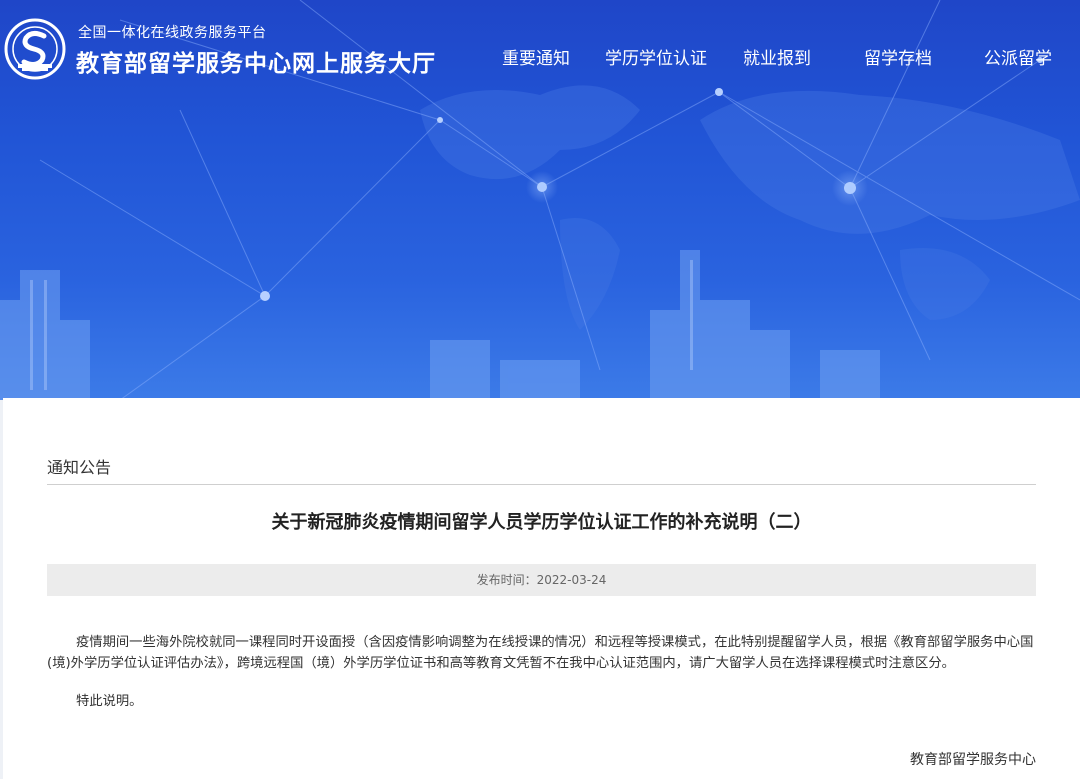 The image size is (1080, 779). I want to click on nav-item-important-notices: 重要通知, so click(536, 56).